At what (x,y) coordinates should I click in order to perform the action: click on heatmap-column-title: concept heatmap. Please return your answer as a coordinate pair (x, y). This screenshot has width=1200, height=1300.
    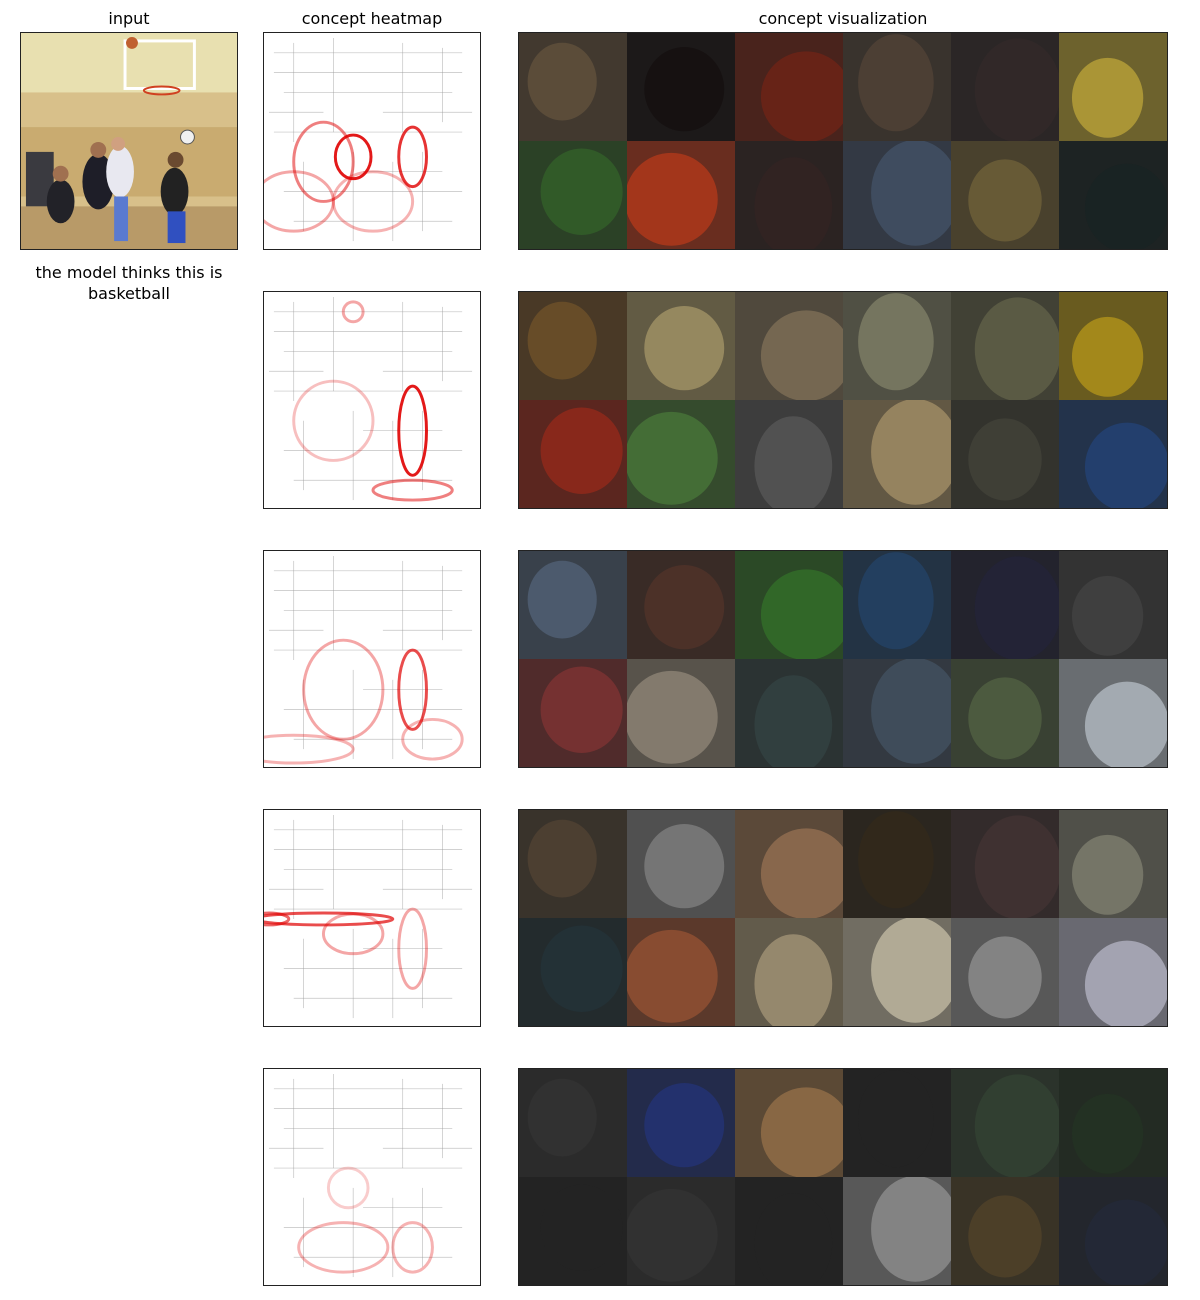
    Looking at the image, I should click on (372, 18).